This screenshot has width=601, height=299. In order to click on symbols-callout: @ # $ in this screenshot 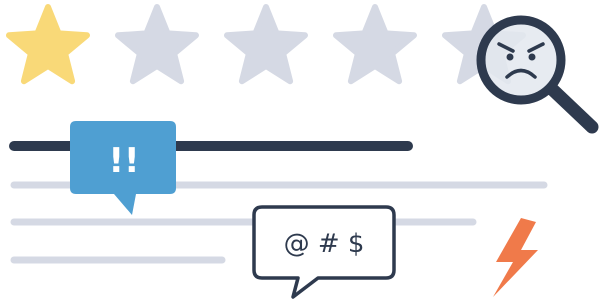, I will do `click(324, 252)`.